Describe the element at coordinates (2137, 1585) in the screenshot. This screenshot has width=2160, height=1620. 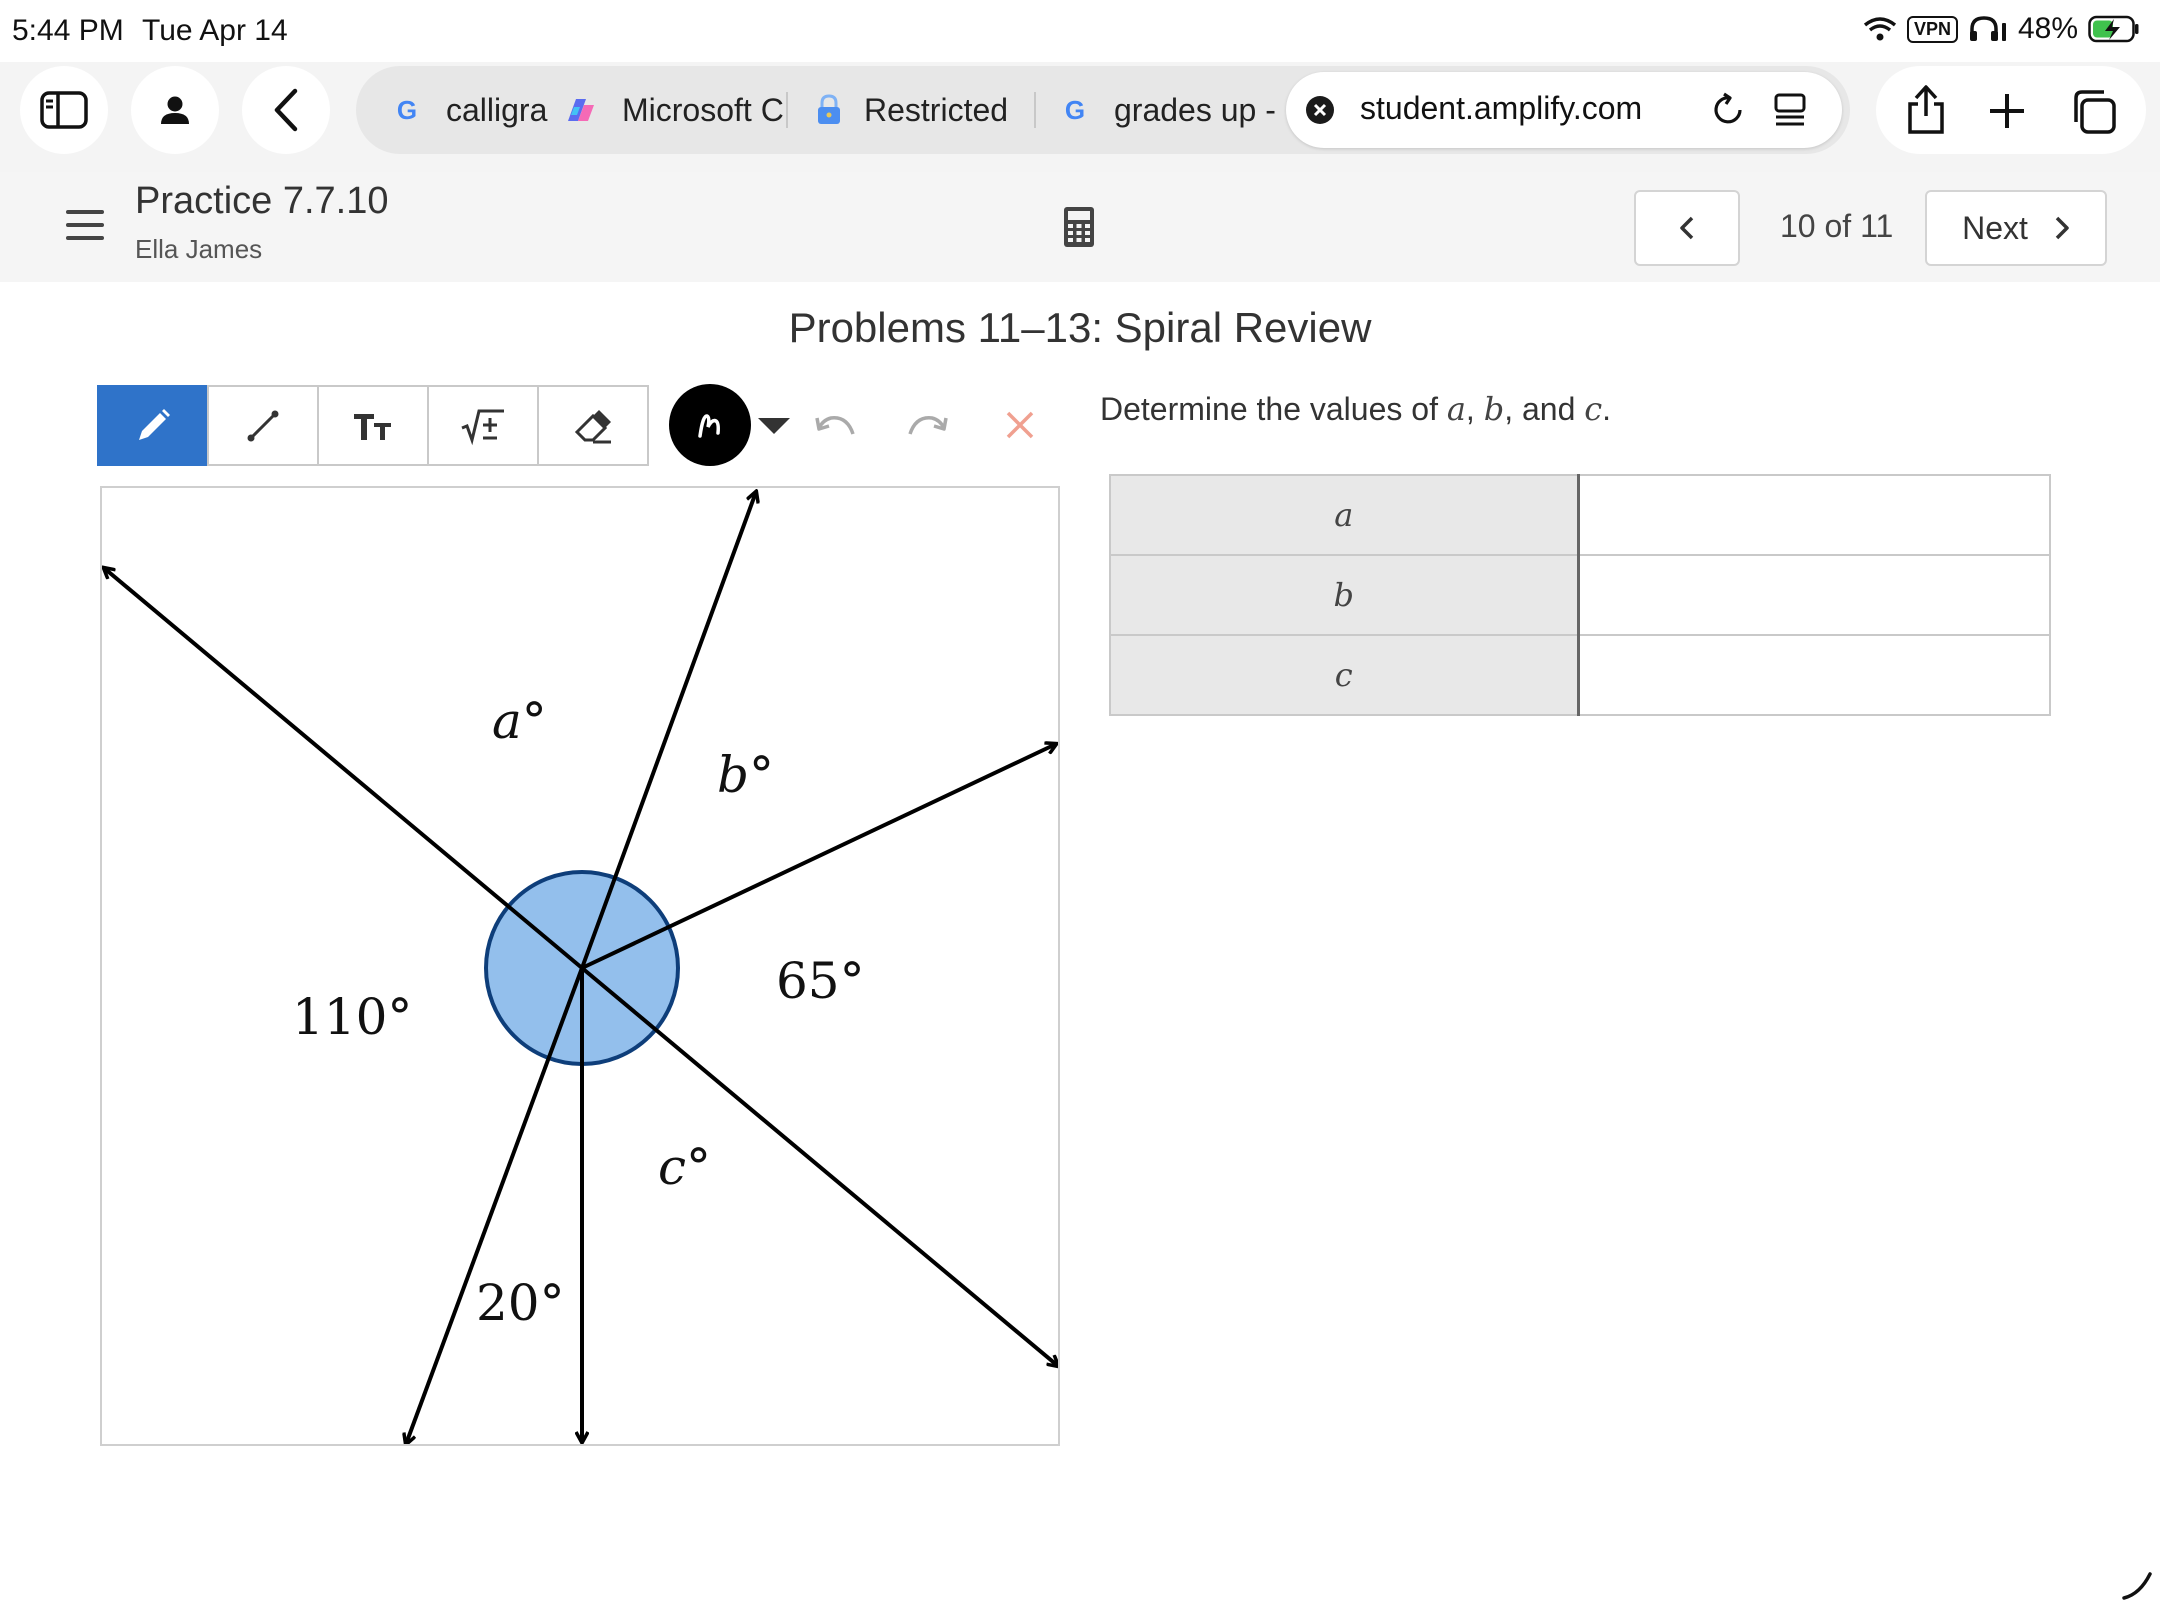
I see `resize-handle-icon` at that location.